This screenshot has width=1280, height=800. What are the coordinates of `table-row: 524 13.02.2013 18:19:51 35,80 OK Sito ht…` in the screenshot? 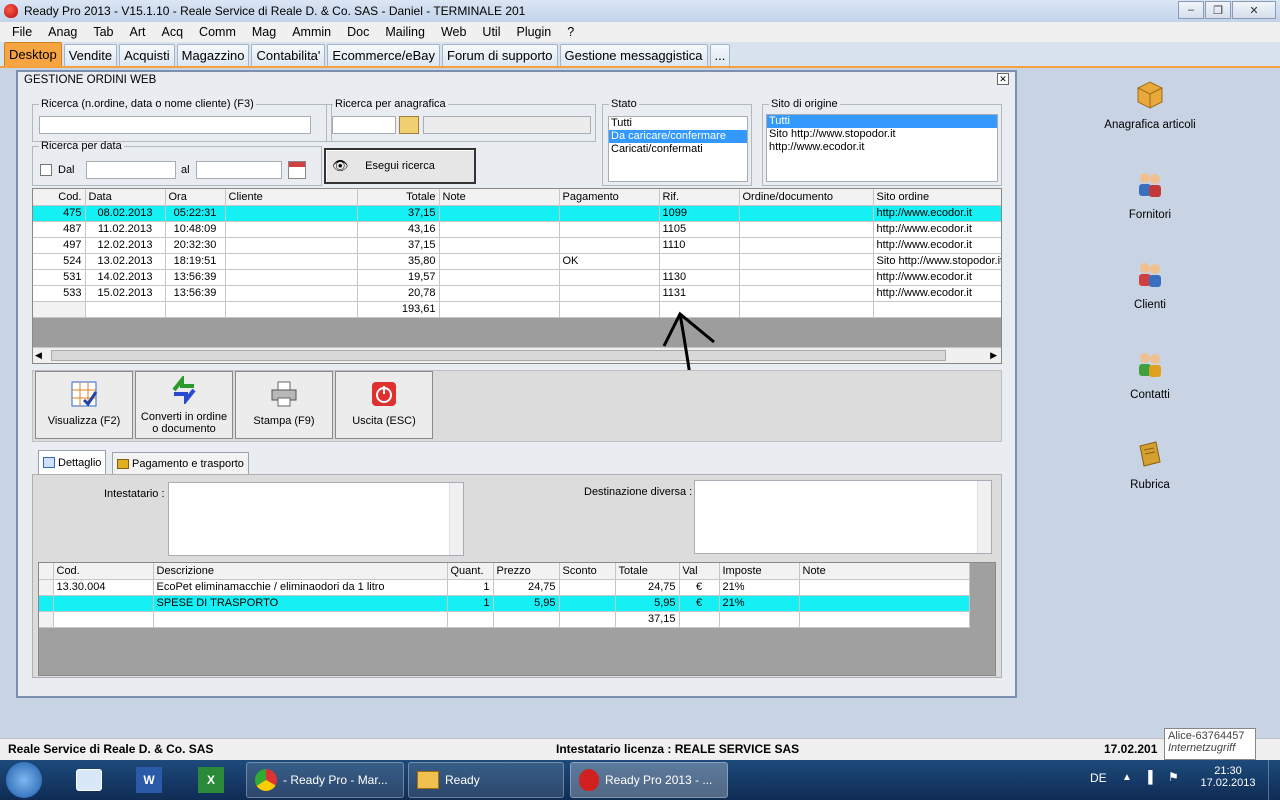 It's located at (517, 261).